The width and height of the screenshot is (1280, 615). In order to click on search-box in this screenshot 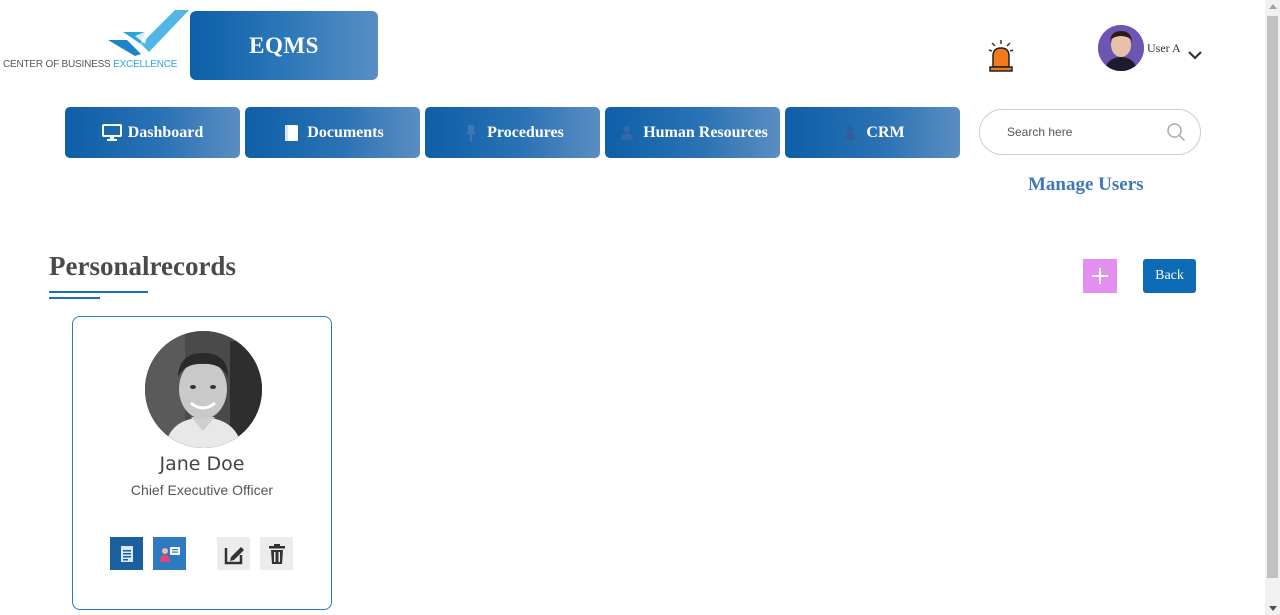, I will do `click(1090, 132)`.